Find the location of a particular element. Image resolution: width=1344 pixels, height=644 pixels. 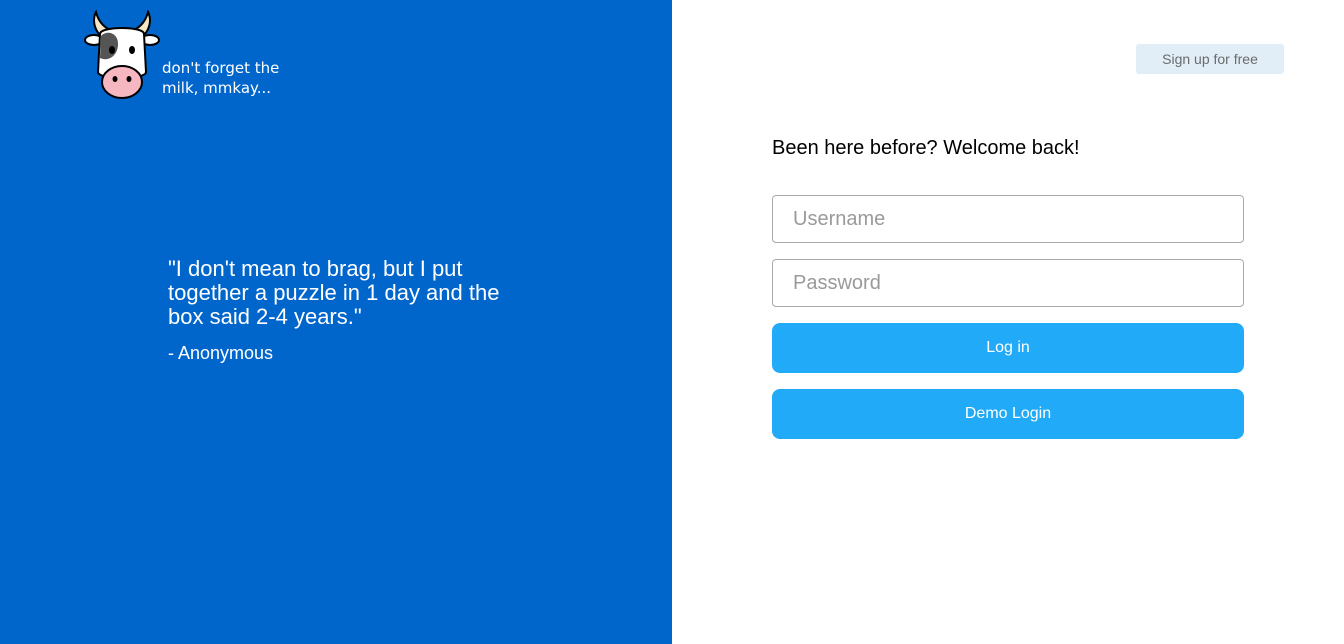

cow-mascot-icon is located at coordinates (122, 54).